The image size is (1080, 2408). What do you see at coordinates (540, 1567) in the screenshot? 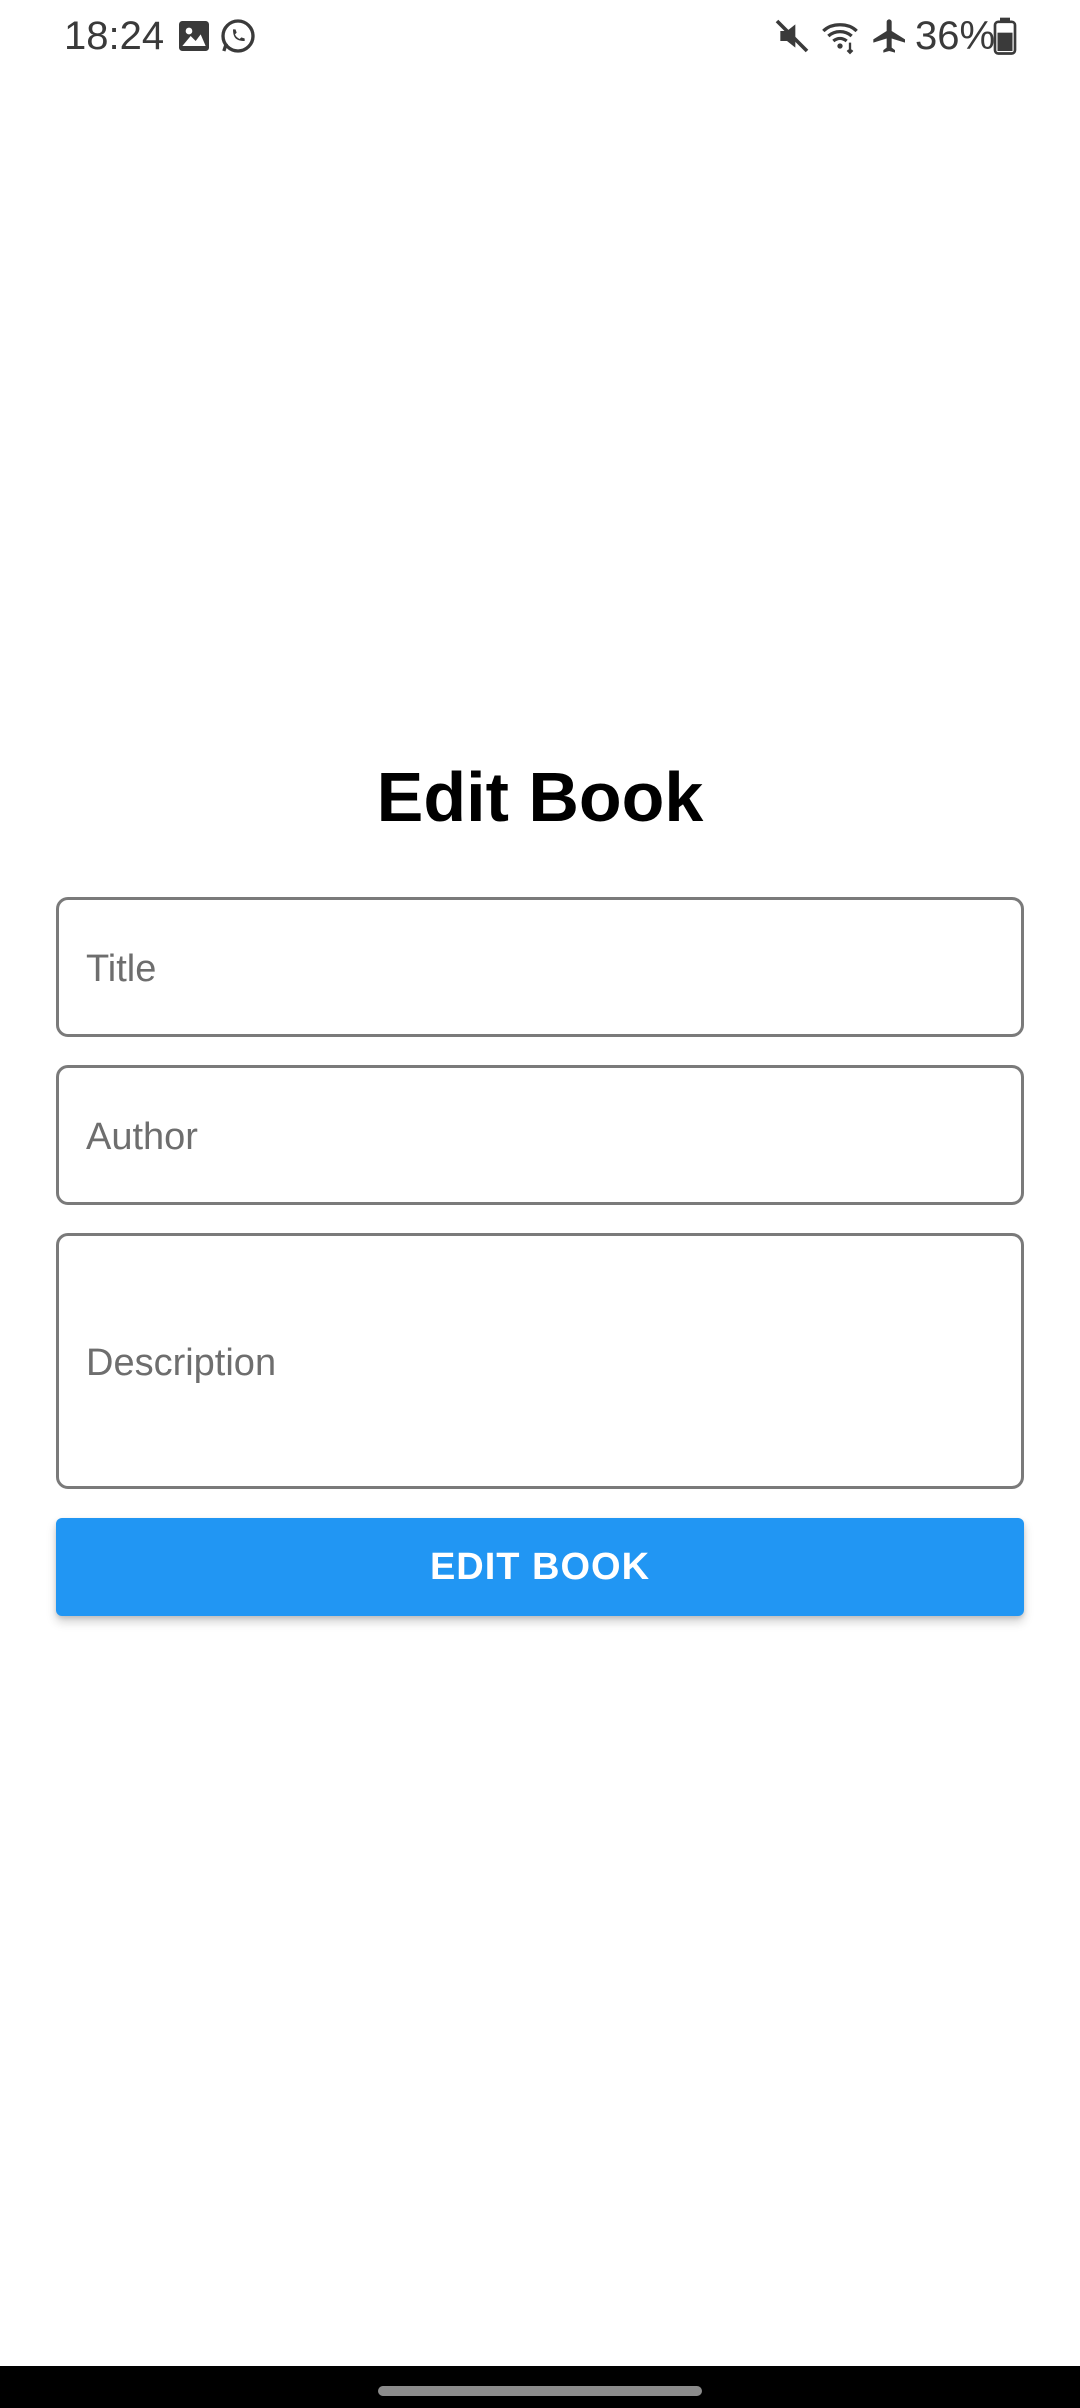
I see `edit-book-button: EDIT BOOK` at bounding box center [540, 1567].